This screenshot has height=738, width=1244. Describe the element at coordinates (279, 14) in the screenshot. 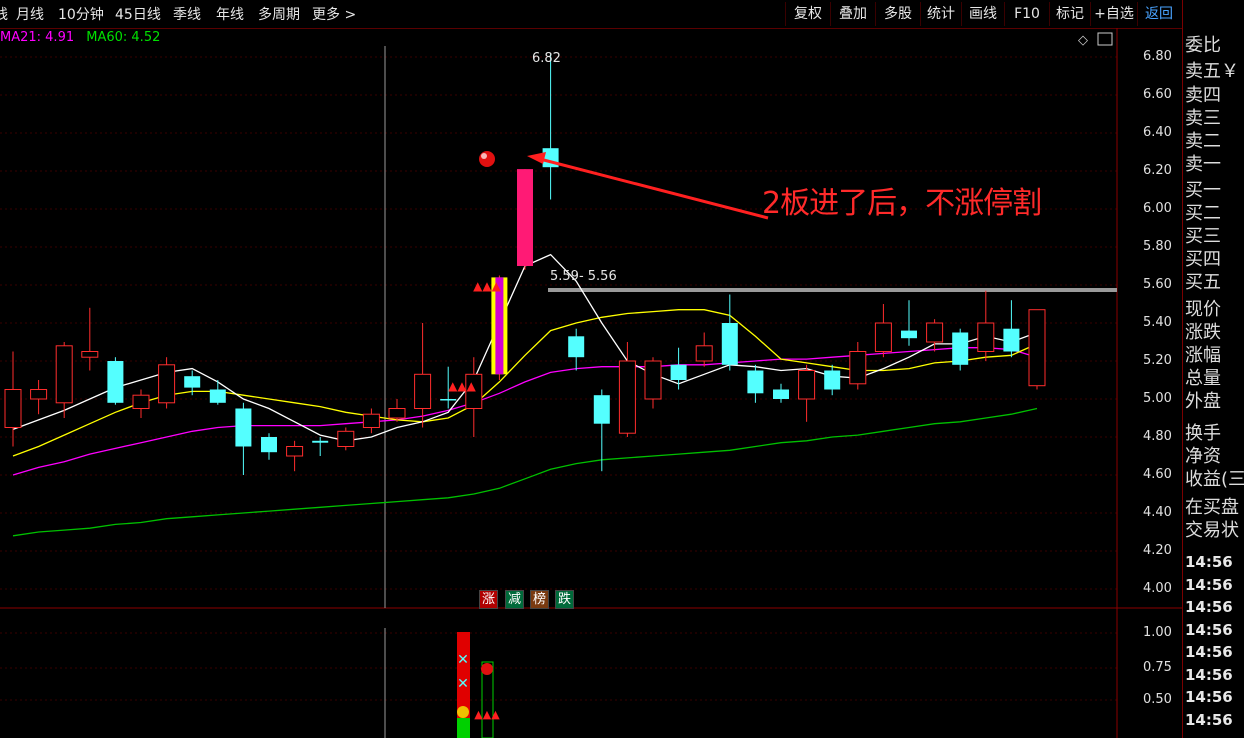

I see `period-tab-multi: 多周期` at that location.